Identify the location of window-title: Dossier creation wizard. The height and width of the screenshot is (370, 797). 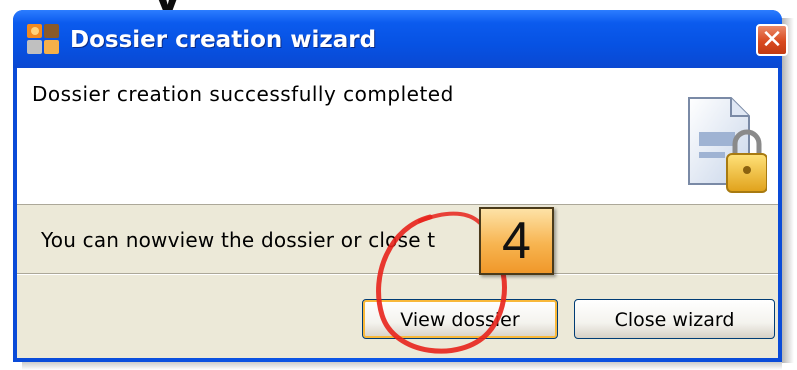
(223, 40).